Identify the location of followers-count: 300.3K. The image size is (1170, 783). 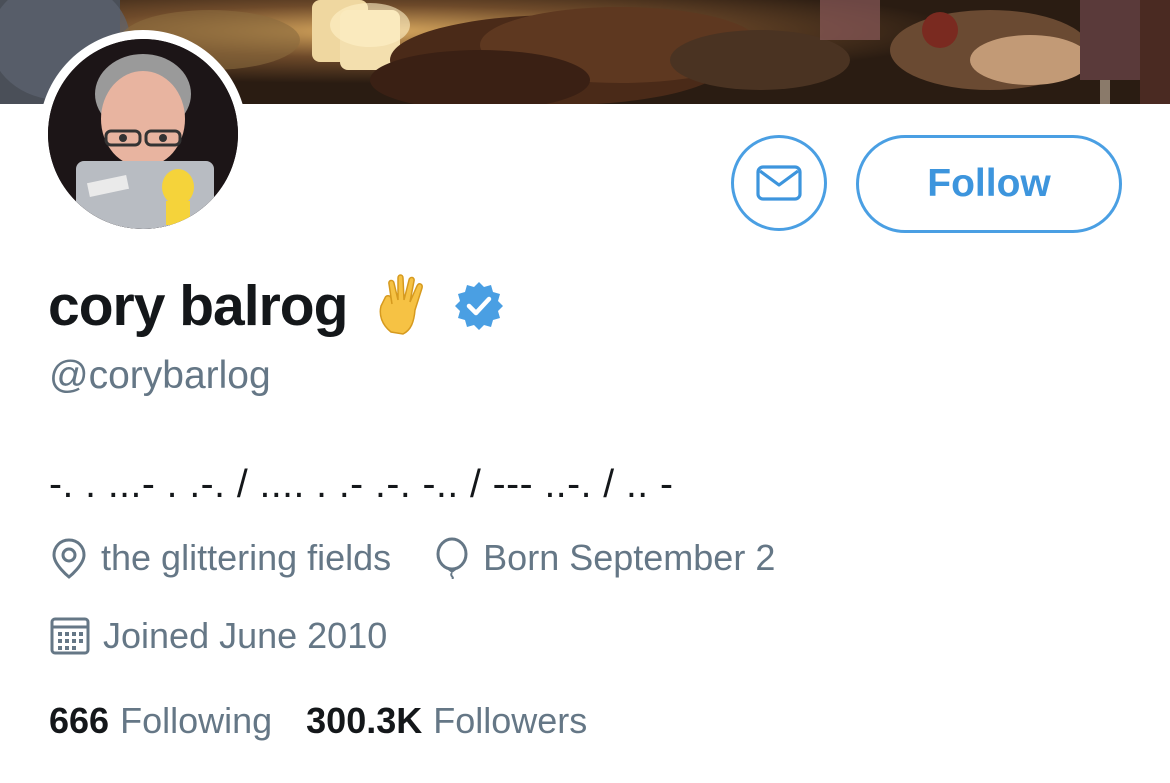
(364, 720).